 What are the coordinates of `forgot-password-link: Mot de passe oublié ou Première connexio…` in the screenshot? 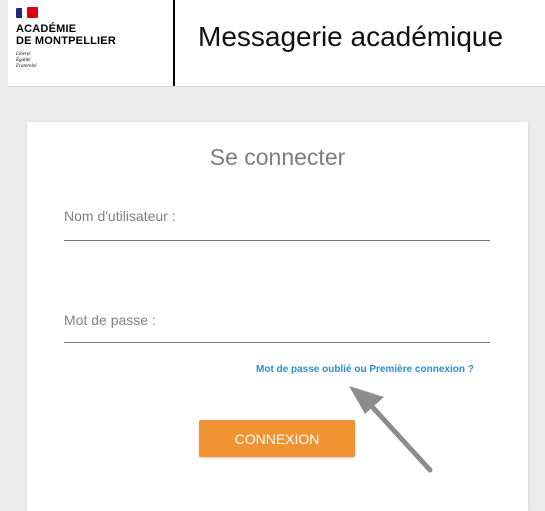 It's located at (365, 369).